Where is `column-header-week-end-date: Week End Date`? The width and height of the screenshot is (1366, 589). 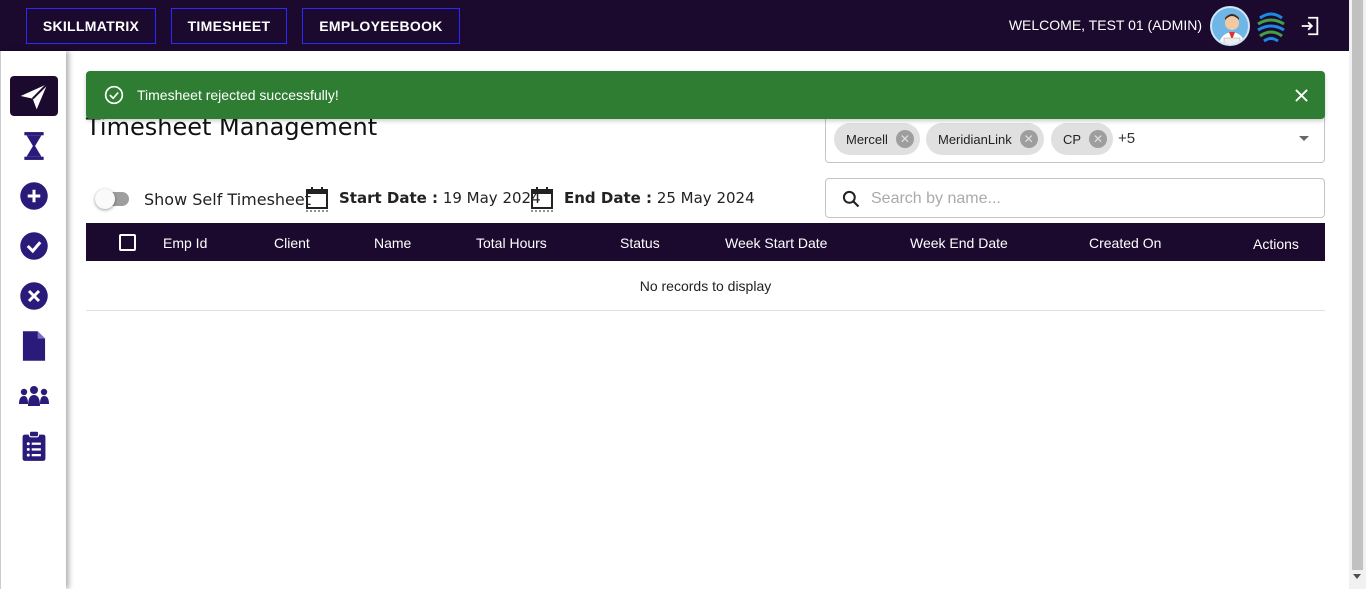 column-header-week-end-date: Week End Date is located at coordinates (959, 243).